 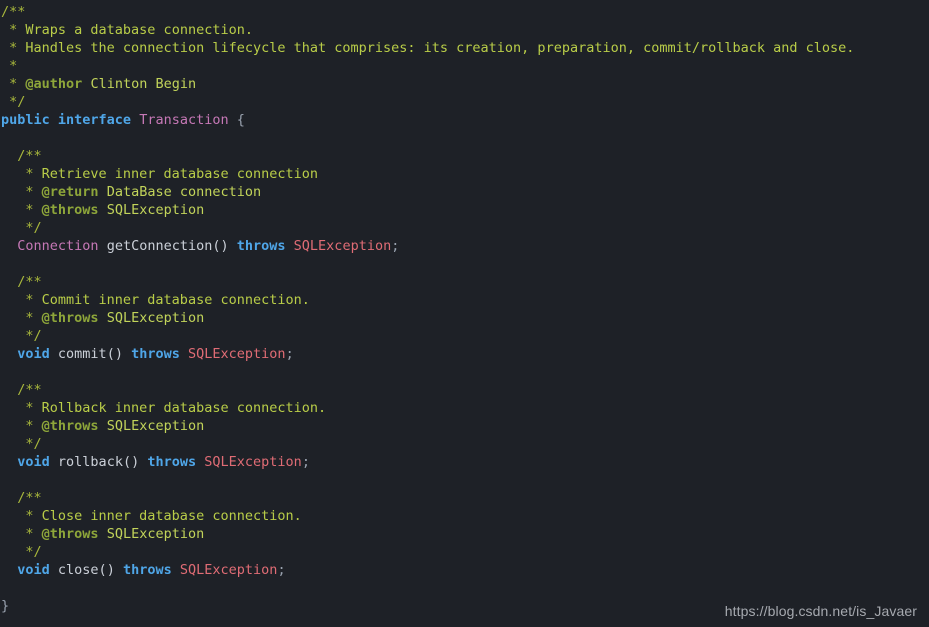 What do you see at coordinates (464, 30) in the screenshot?
I see `code-line: * Wraps a database connection.` at bounding box center [464, 30].